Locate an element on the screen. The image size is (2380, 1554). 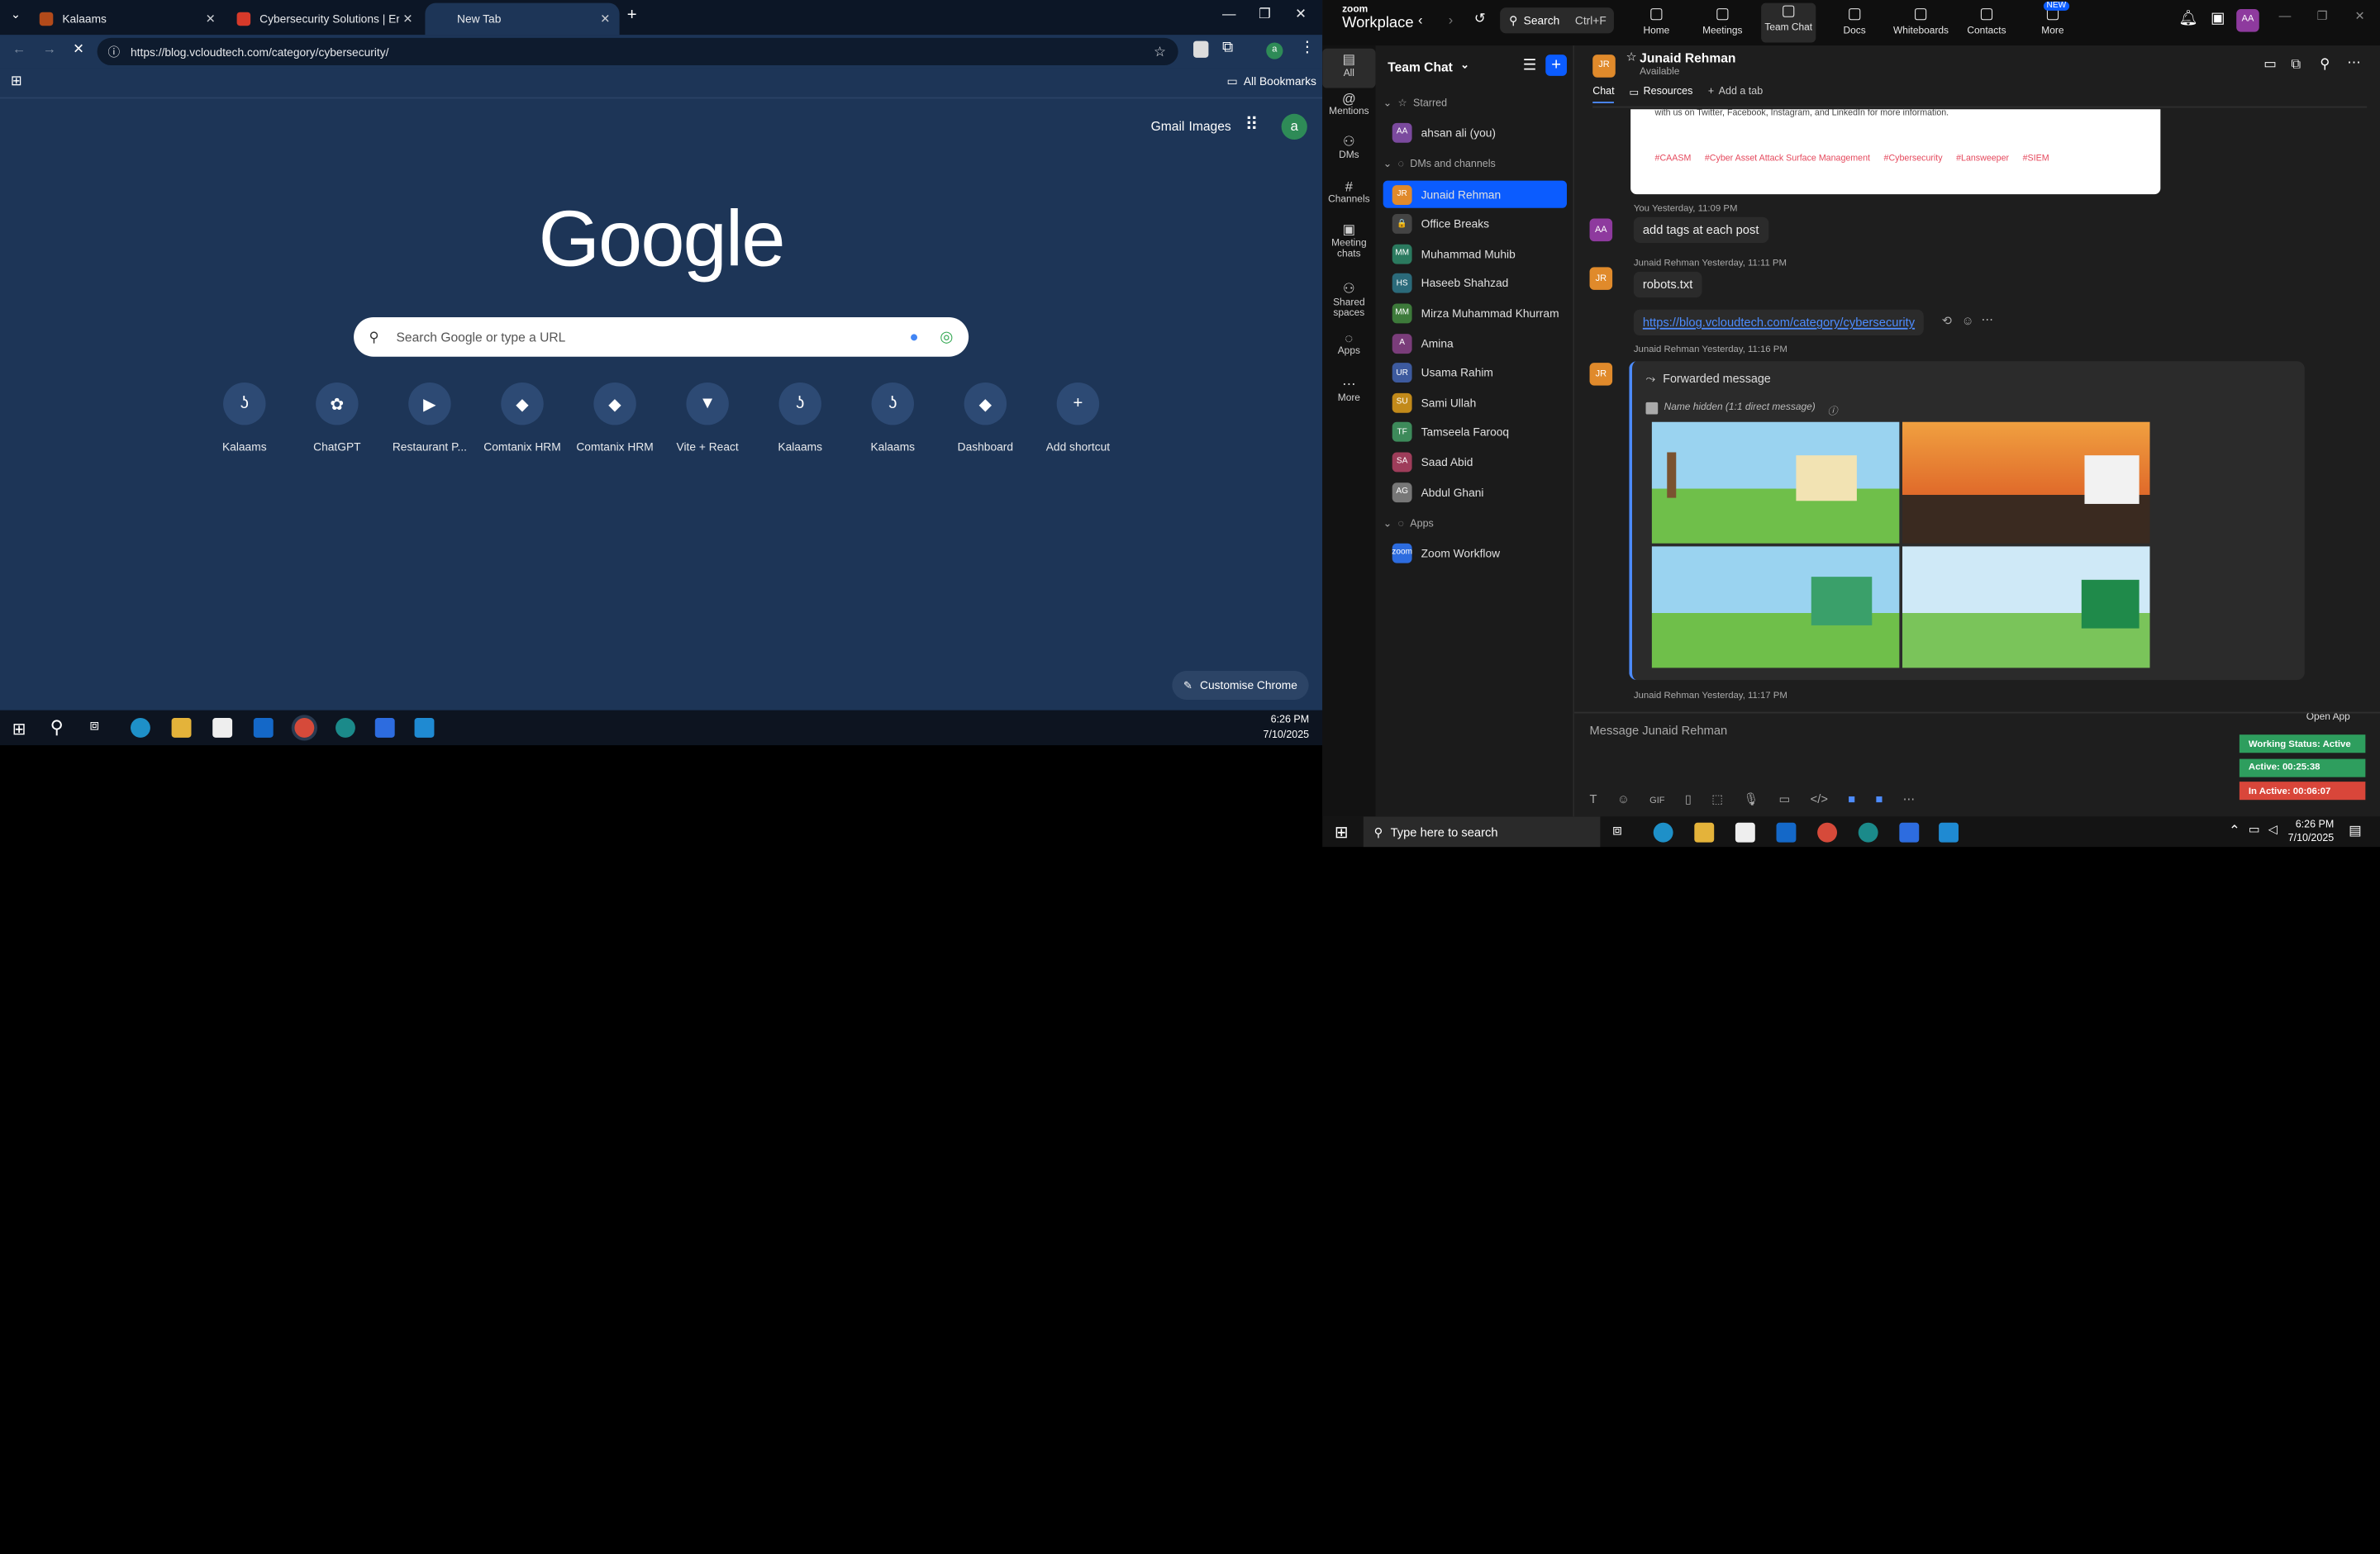
zoom-taskbar-icon is located at coordinates (384, 727).